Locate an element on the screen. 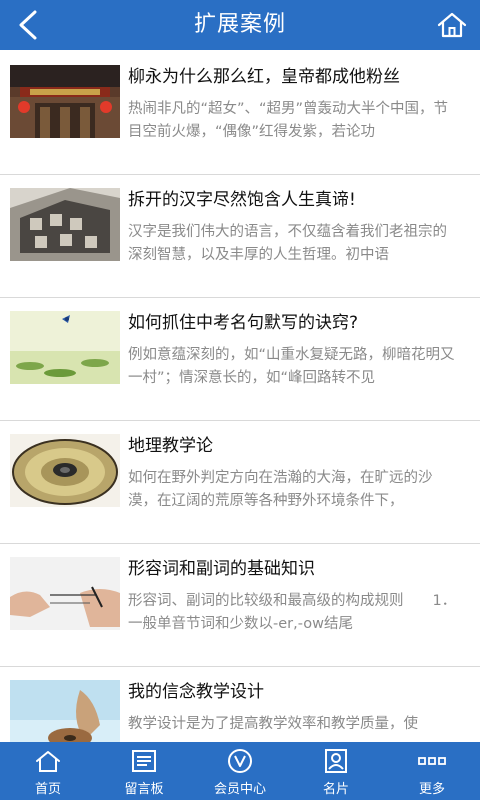 This screenshot has width=480, height=800. article-thumbnail-ancient-building is located at coordinates (65, 101).